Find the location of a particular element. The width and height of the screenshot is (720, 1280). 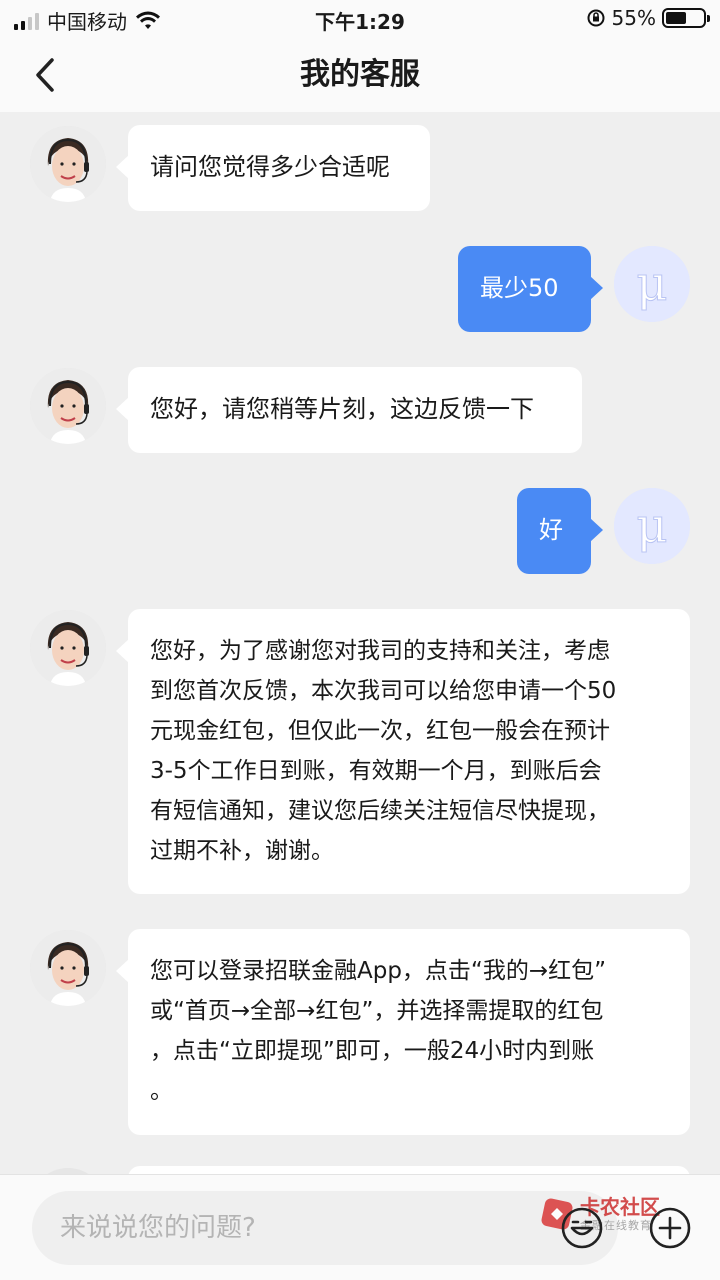

message-line: 。 is located at coordinates (161, 1091).